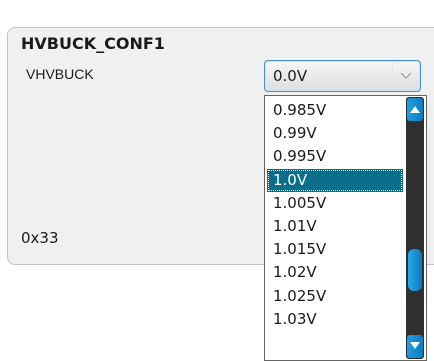 The image size is (434, 361). I want to click on dropdown-option: 1.03V, so click(335, 319).